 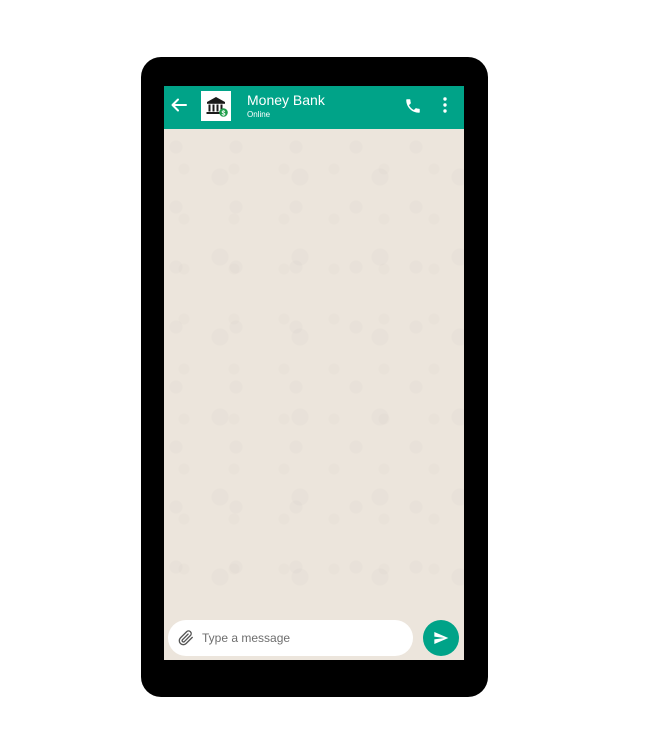 I want to click on back-button, so click(x=179, y=105).